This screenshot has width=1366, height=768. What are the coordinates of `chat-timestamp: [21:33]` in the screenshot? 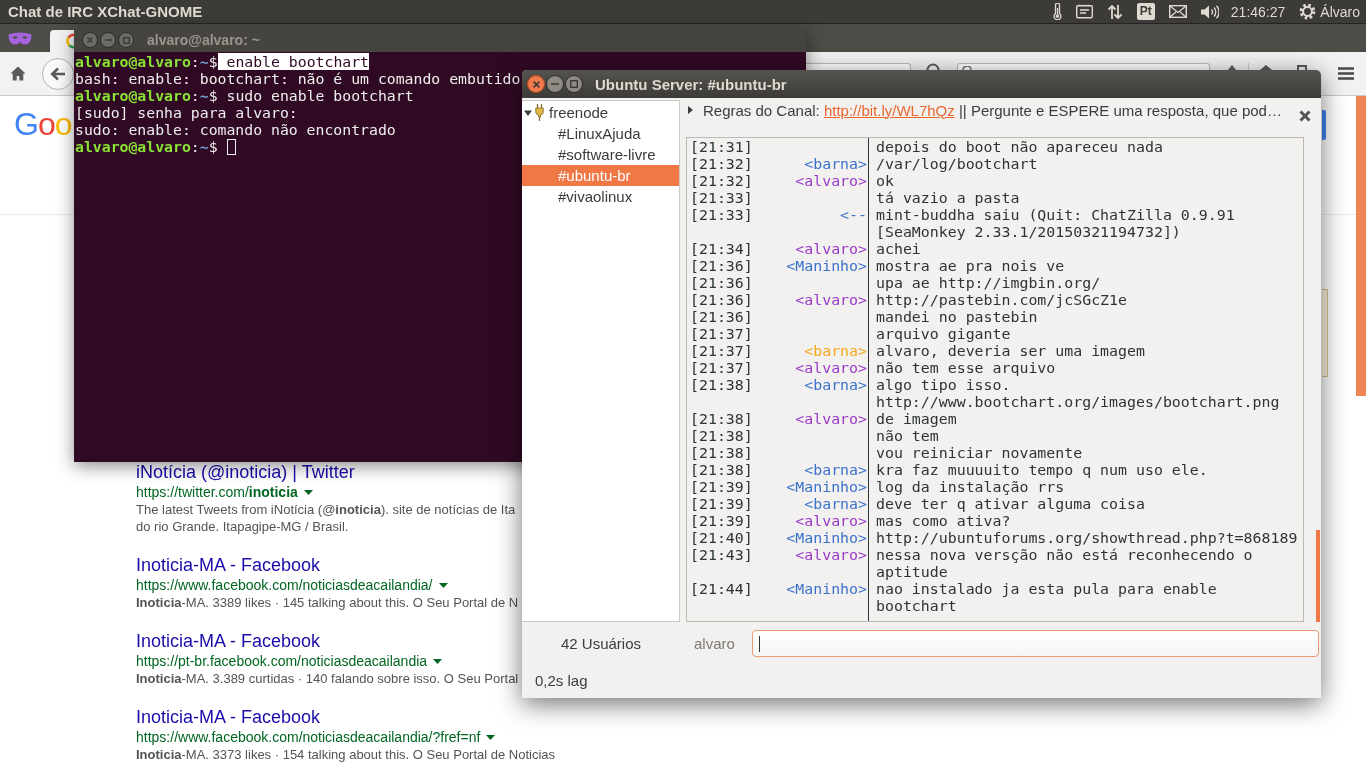 It's located at (721, 198).